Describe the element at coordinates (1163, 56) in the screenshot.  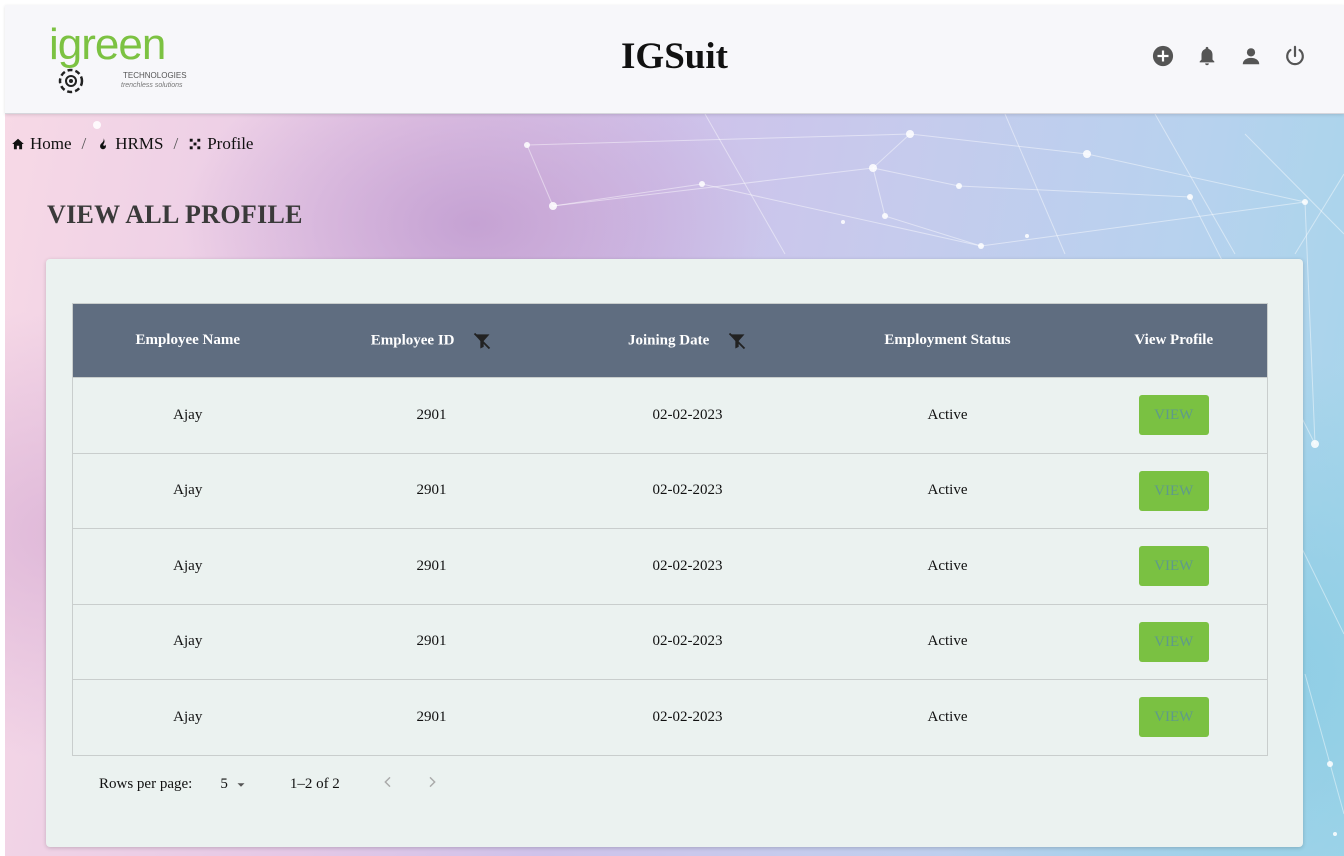
I see `add-circle-icon` at that location.